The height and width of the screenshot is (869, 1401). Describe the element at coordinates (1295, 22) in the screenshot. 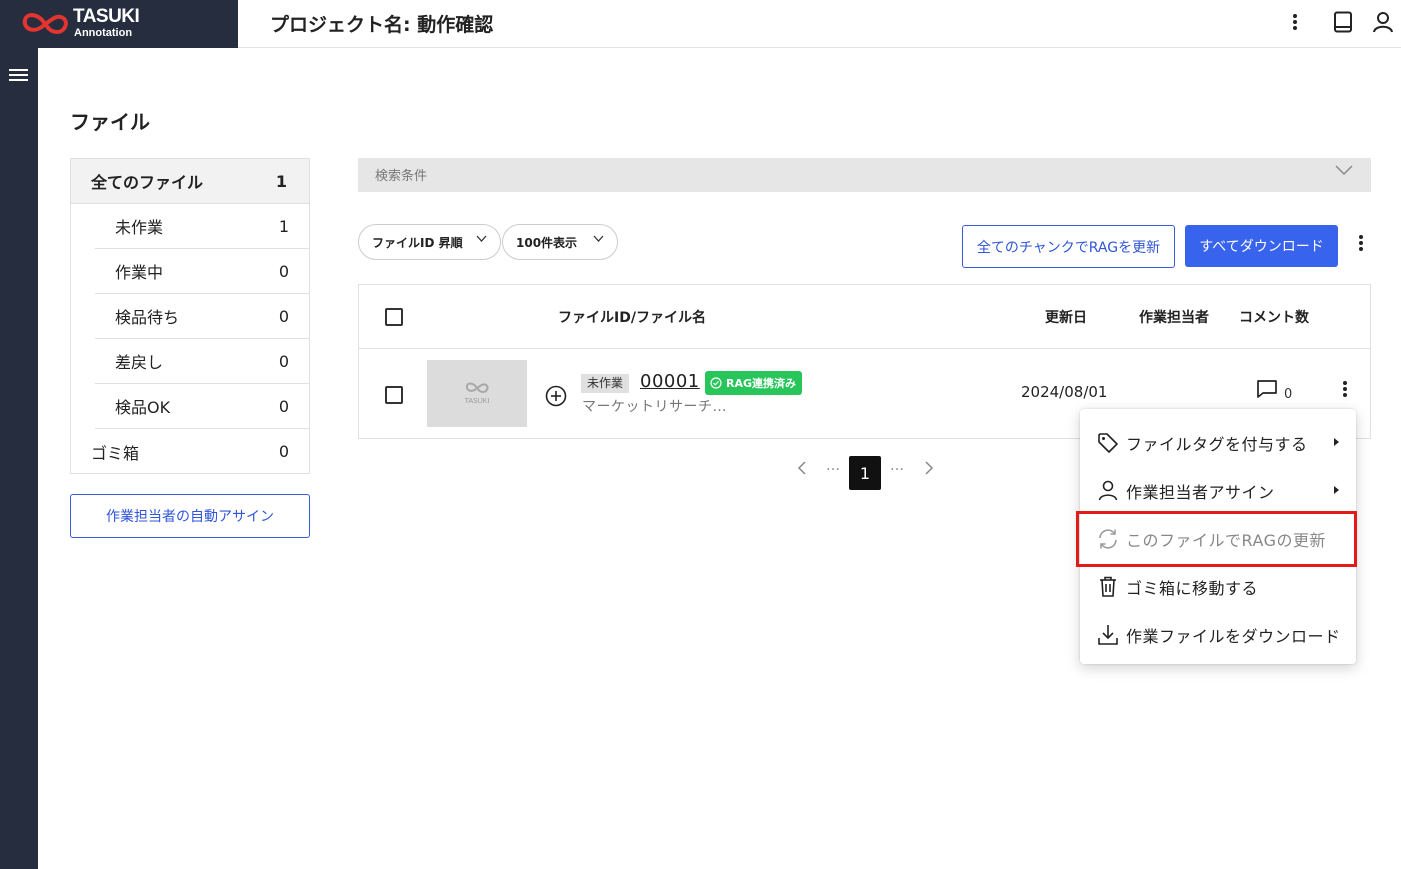

I see `more-vert-icon` at that location.